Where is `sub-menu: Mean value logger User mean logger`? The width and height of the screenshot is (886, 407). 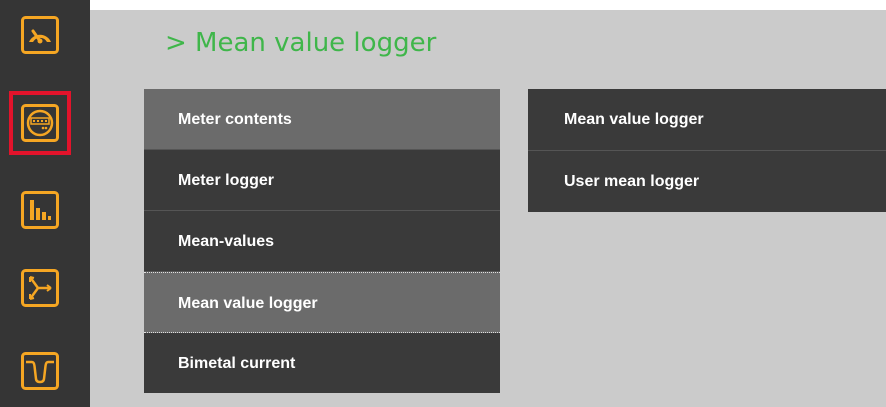
sub-menu: Mean value logger User mean logger is located at coordinates (707, 150).